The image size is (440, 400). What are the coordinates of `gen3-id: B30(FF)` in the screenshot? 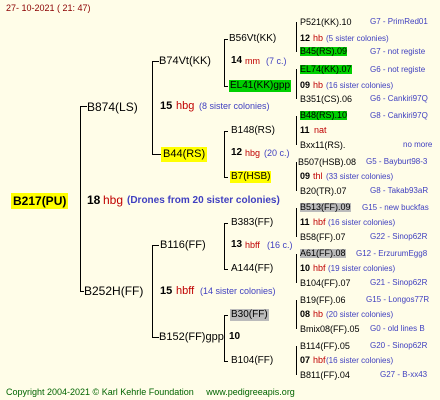 It's located at (249, 315).